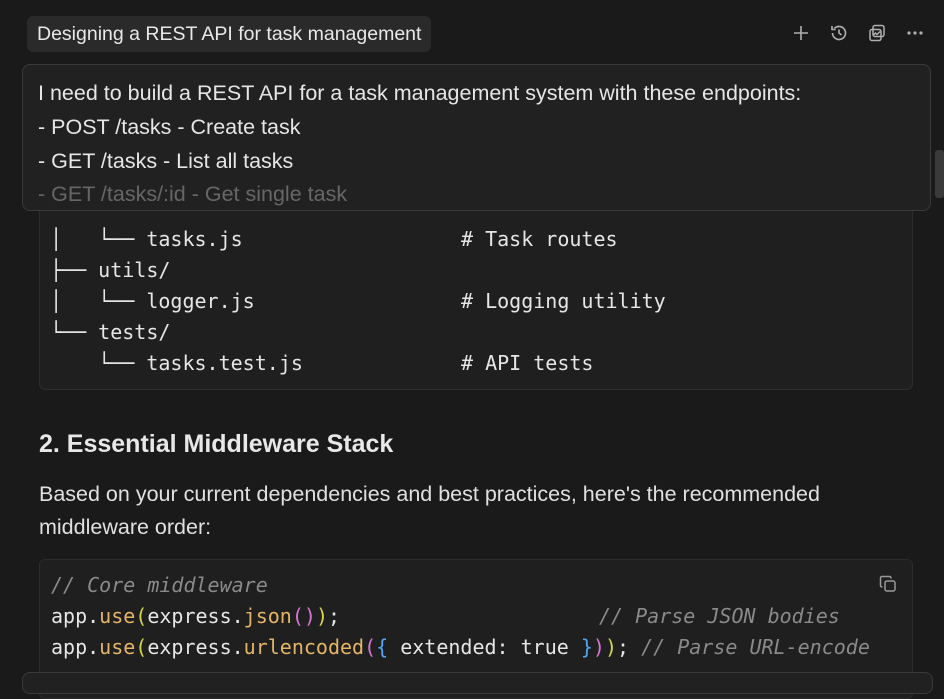  Describe the element at coordinates (110, 332) in the screenshot. I see `tree-line: └── tests/` at that location.